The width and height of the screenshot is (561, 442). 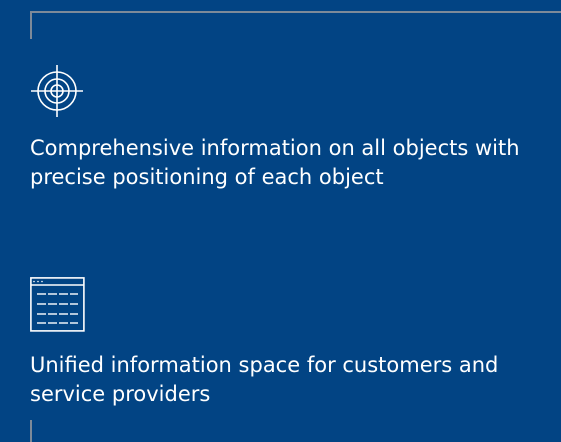 I want to click on frame-left-bottom-line, so click(x=31, y=431).